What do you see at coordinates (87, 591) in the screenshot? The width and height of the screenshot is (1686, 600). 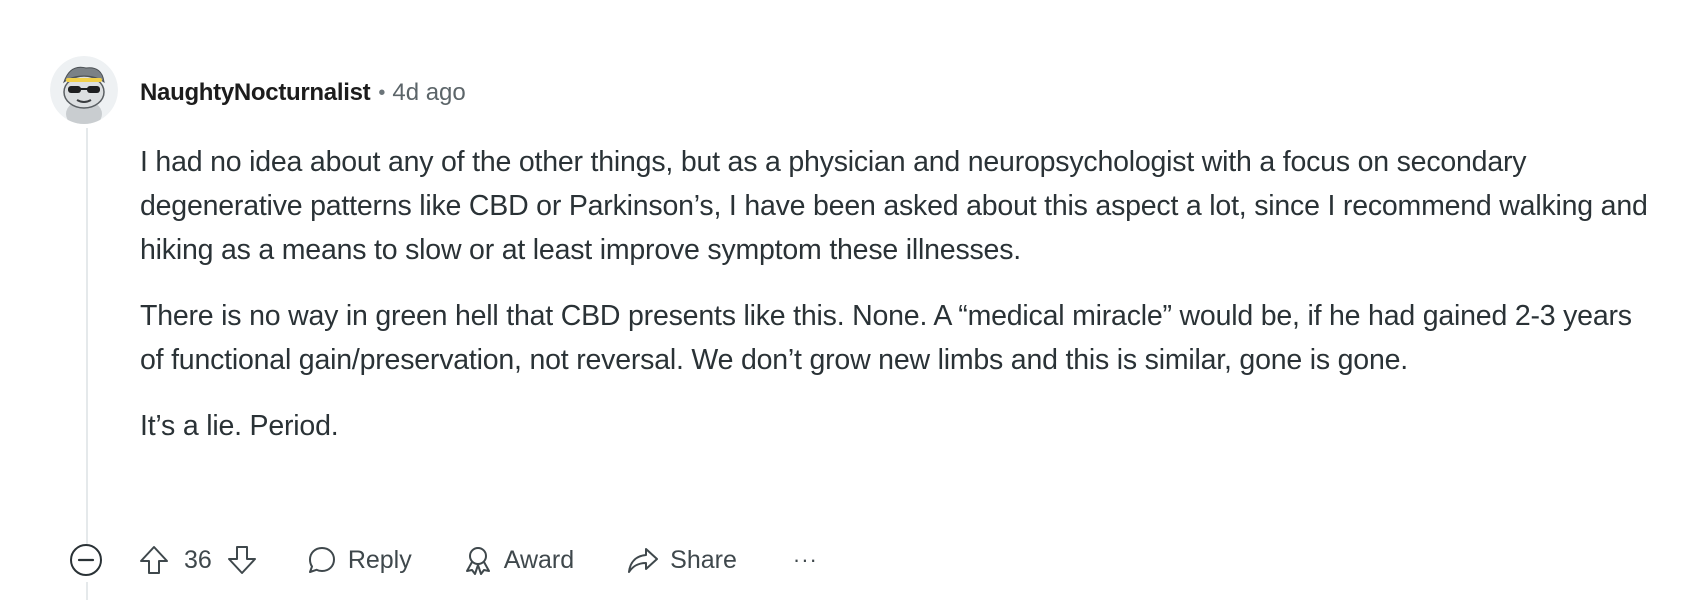 I see `thread-line-continuation` at bounding box center [87, 591].